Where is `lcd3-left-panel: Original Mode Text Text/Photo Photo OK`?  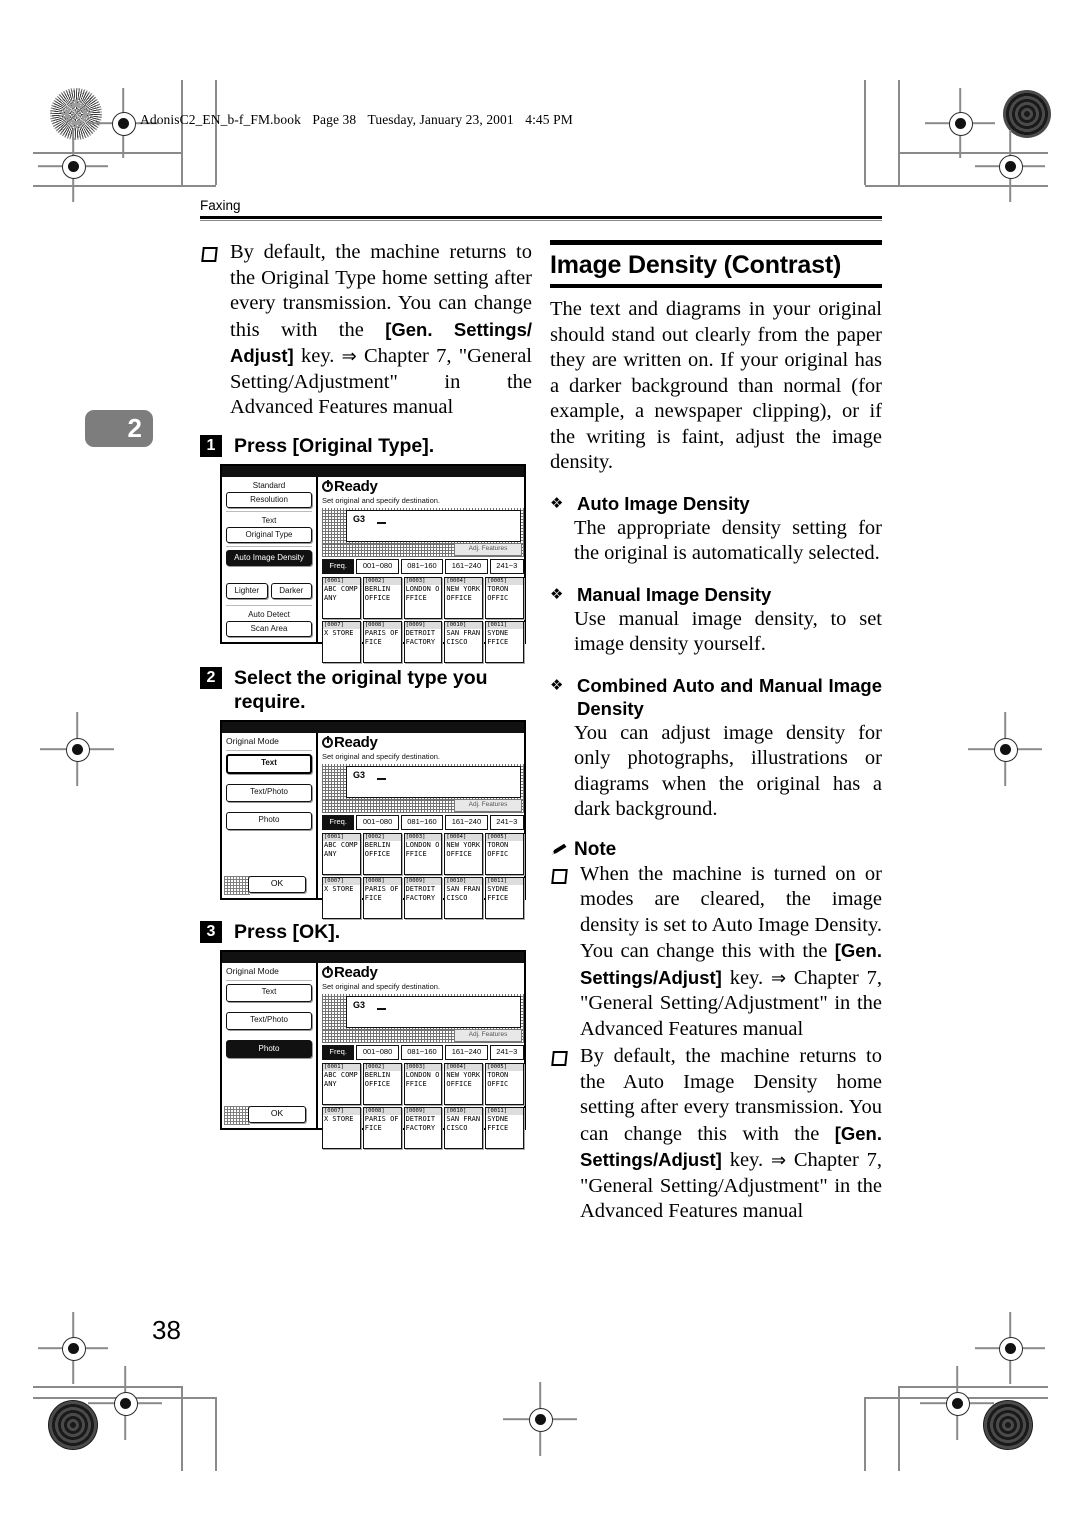
lcd3-left-panel: Original Mode Text Text/Photo Photo OK is located at coordinates (270, 1045).